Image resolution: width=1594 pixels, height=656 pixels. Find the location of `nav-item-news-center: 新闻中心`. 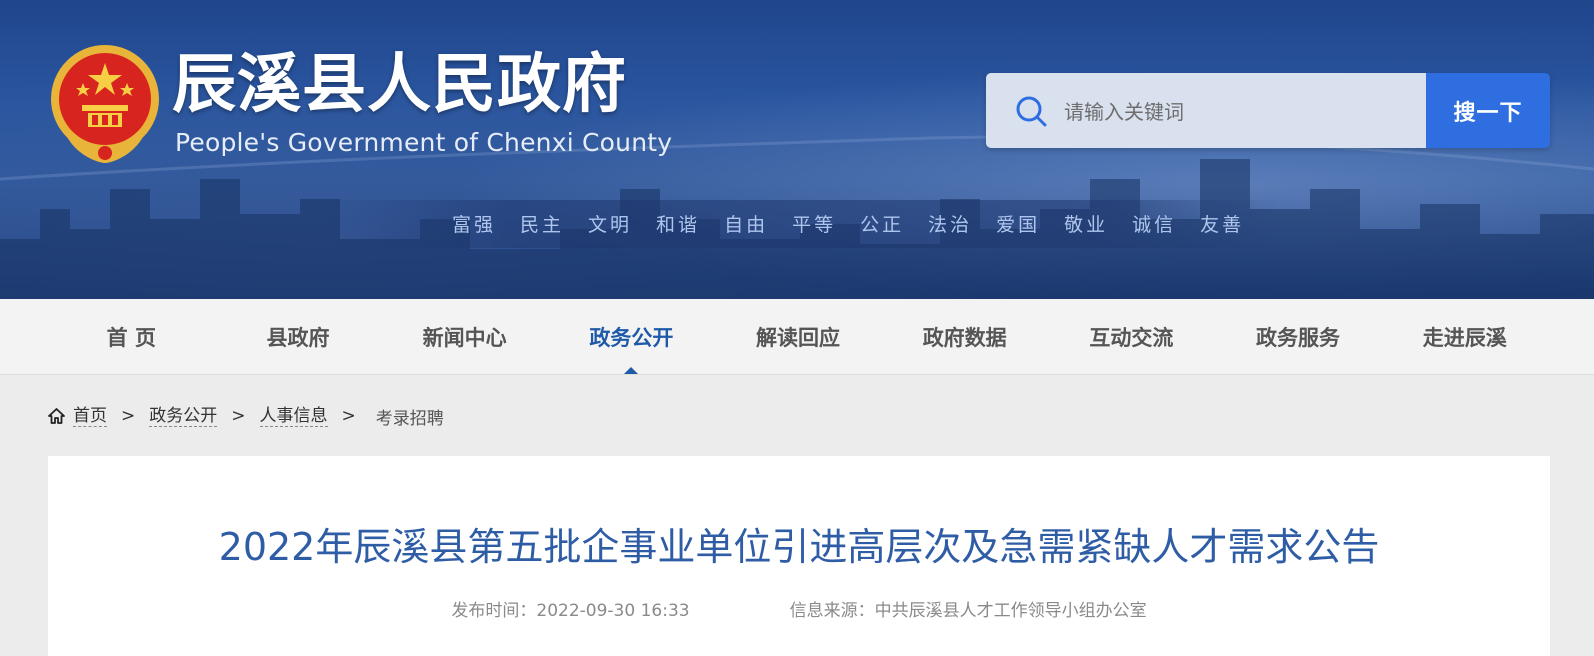

nav-item-news-center: 新闻中心 is located at coordinates (464, 336).